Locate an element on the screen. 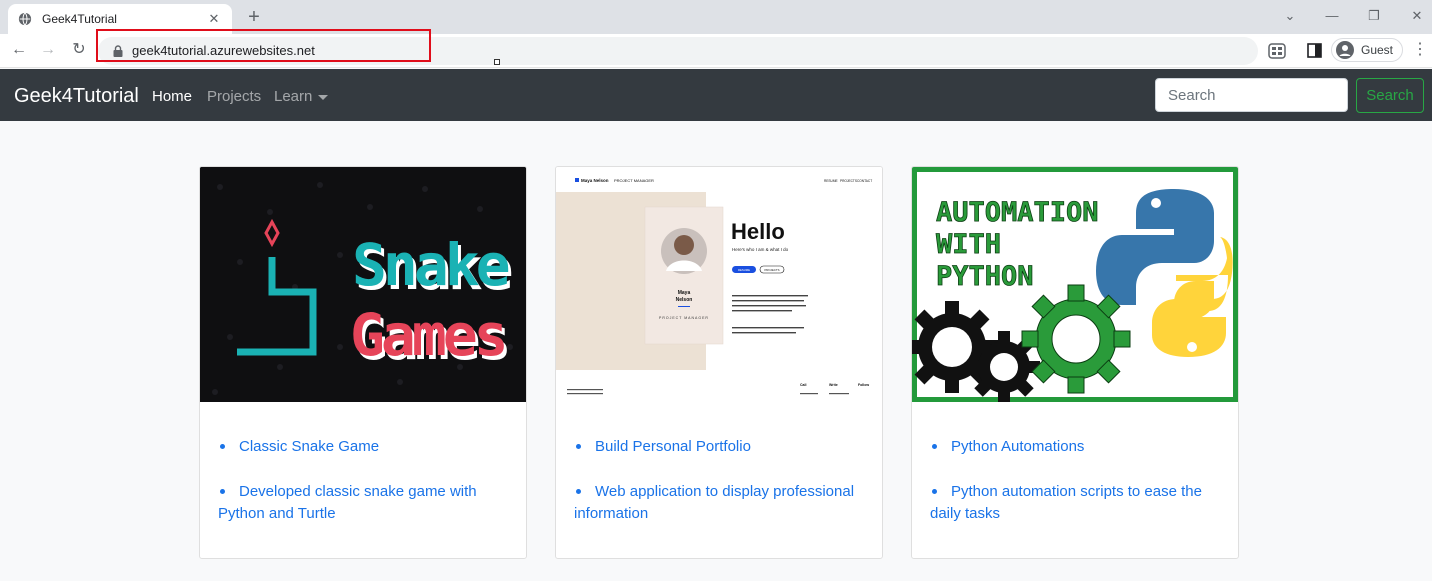  search-input is located at coordinates (1251, 95).